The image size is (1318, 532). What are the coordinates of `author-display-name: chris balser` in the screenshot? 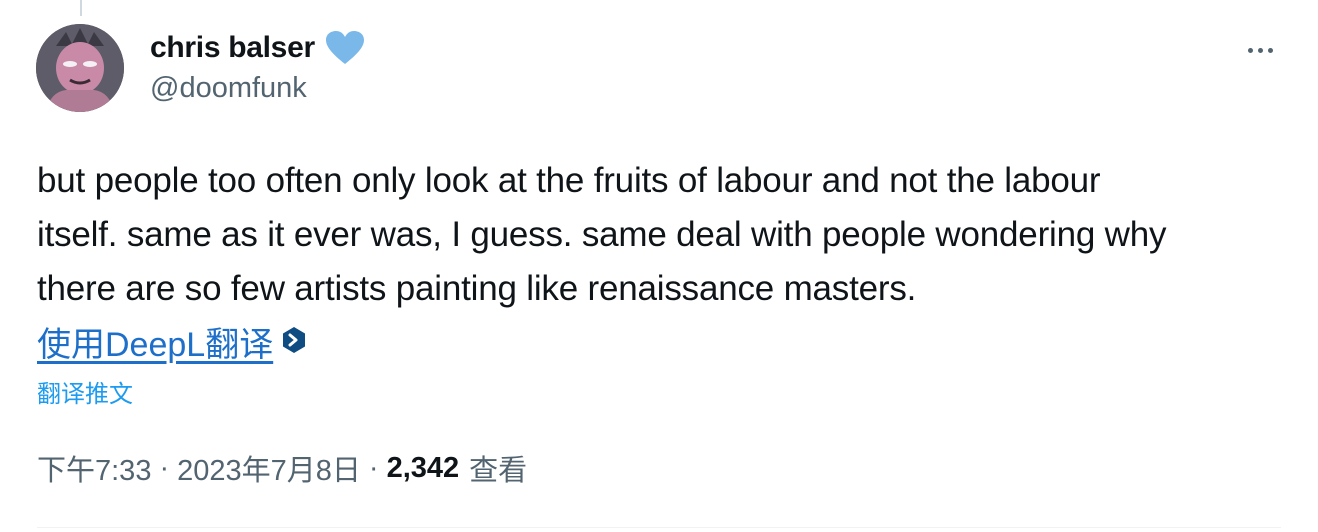 It's located at (232, 48).